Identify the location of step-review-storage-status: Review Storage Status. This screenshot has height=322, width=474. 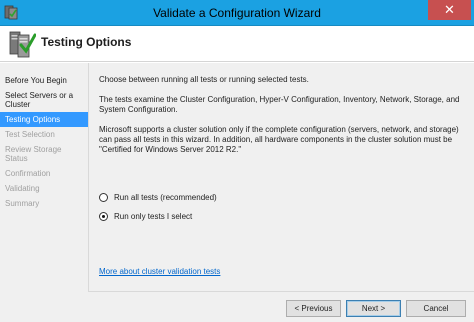
(33, 154).